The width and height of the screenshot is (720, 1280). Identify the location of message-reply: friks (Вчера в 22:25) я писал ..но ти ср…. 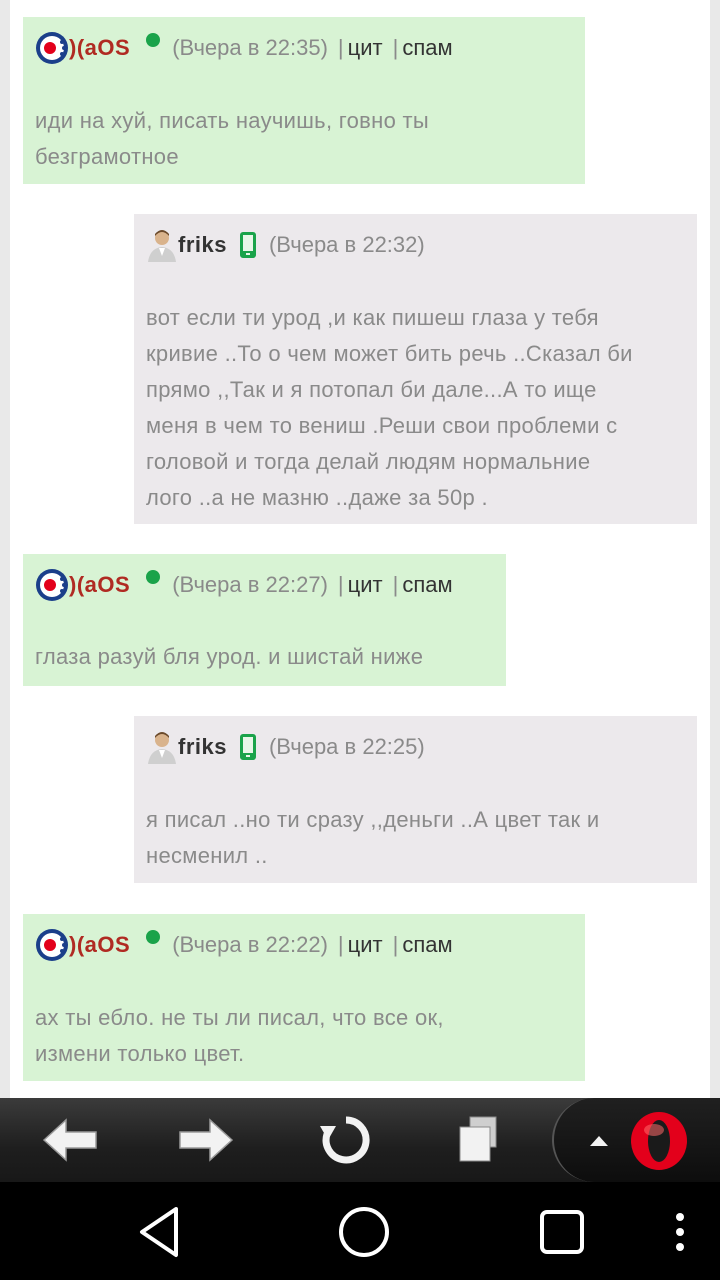
(415, 799).